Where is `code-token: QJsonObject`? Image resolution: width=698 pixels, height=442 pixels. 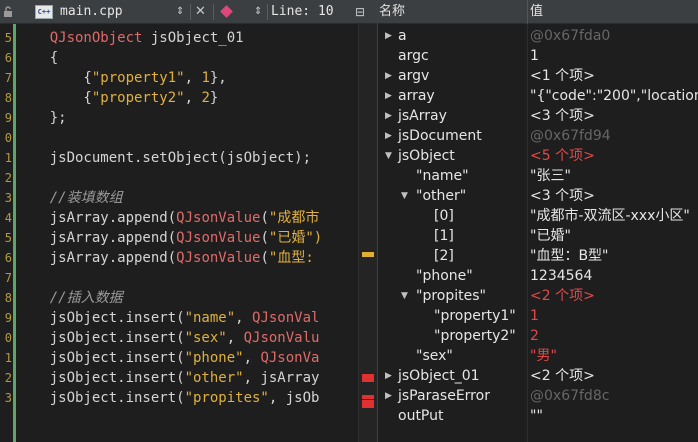 code-token: QJsonObject is located at coordinates (79, 38).